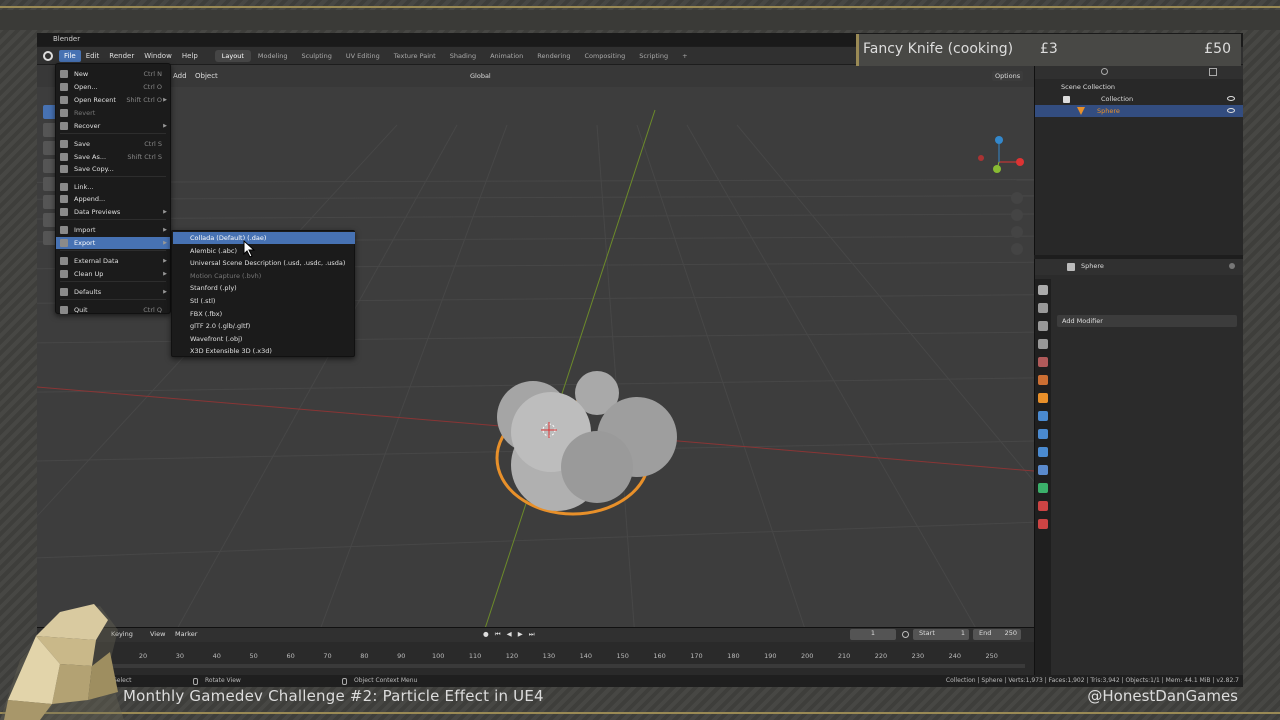  Describe the element at coordinates (143, 656) in the screenshot. I see `timeline-tick-label: 20` at that location.